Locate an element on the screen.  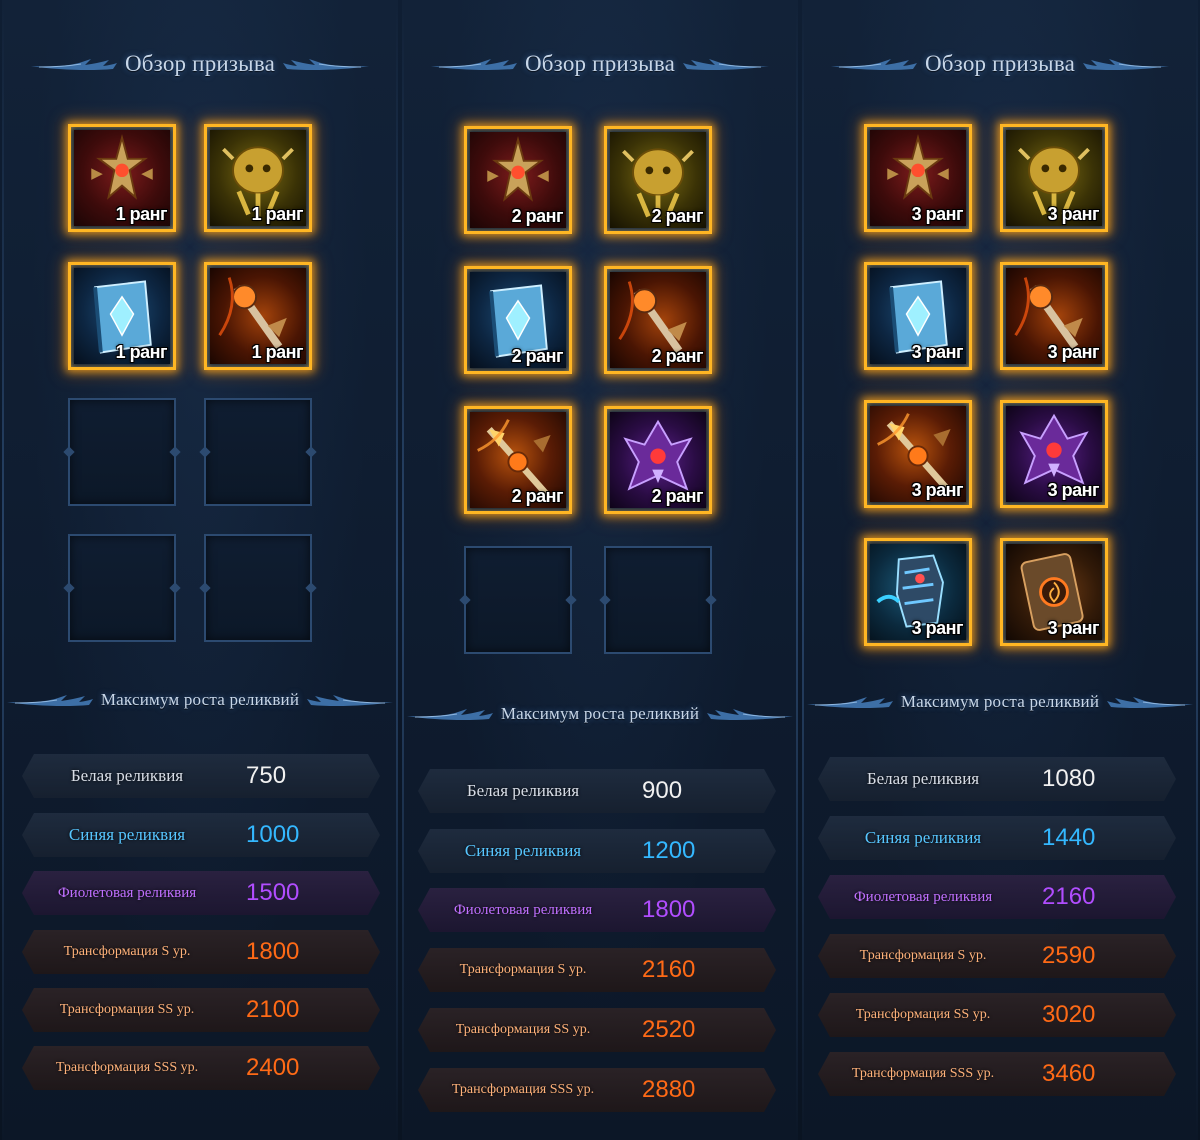
stat-row-blue-relic: Синяя реликвия 1200 is located at coordinates (597, 851).